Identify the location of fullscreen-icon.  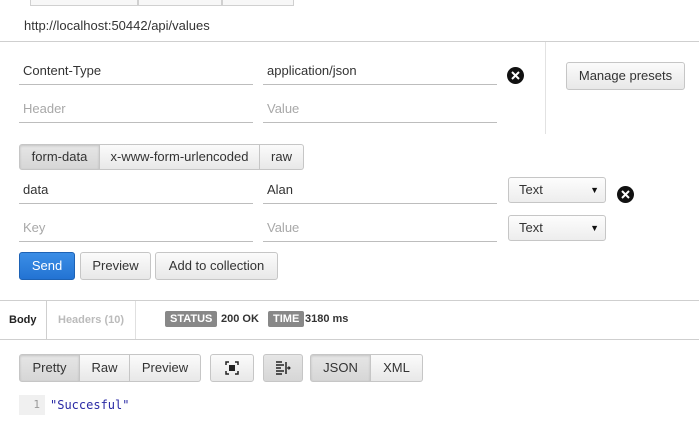
(232, 368).